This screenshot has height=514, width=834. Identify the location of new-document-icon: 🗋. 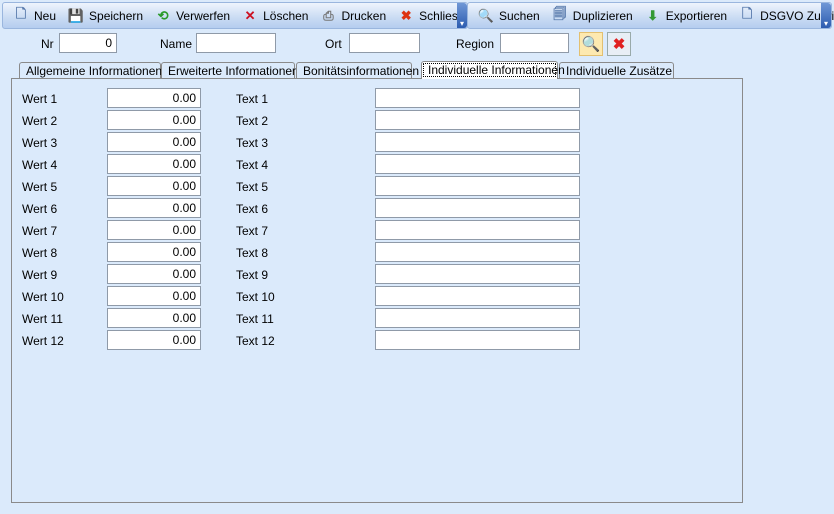
(21, 13).